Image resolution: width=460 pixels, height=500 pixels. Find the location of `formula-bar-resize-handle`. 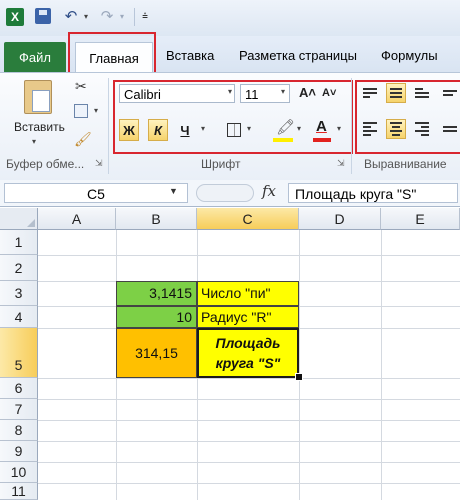

formula-bar-resize-handle is located at coordinates (225, 193).